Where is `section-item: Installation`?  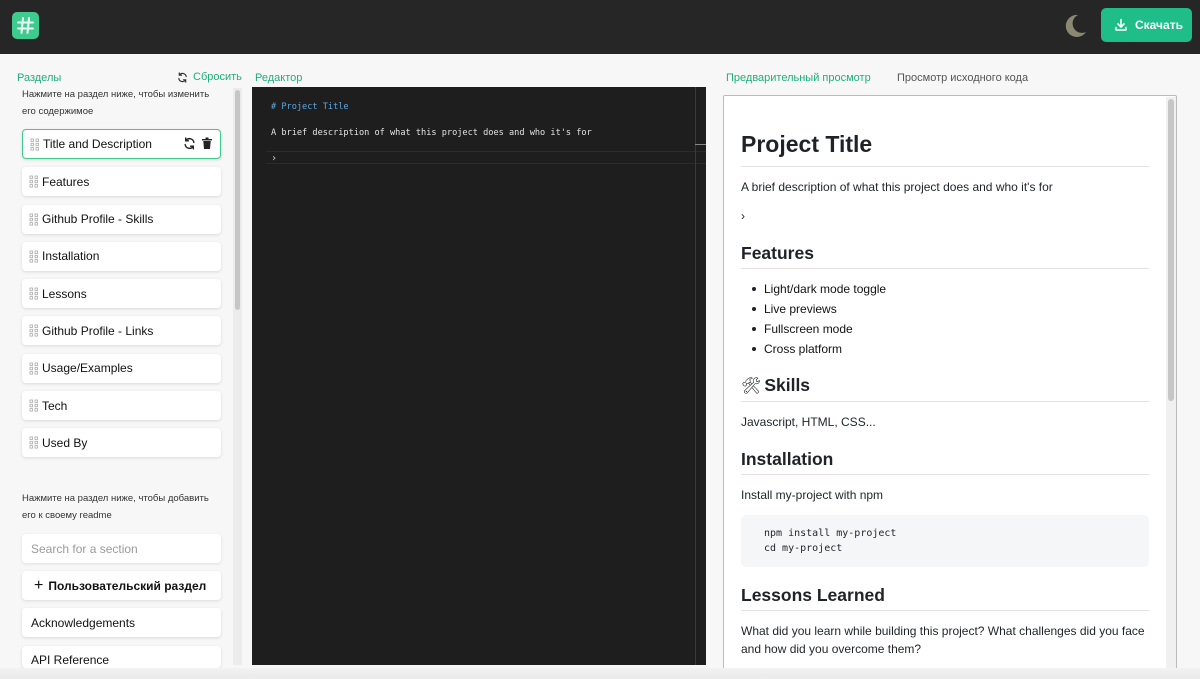 section-item: Installation is located at coordinates (121, 256).